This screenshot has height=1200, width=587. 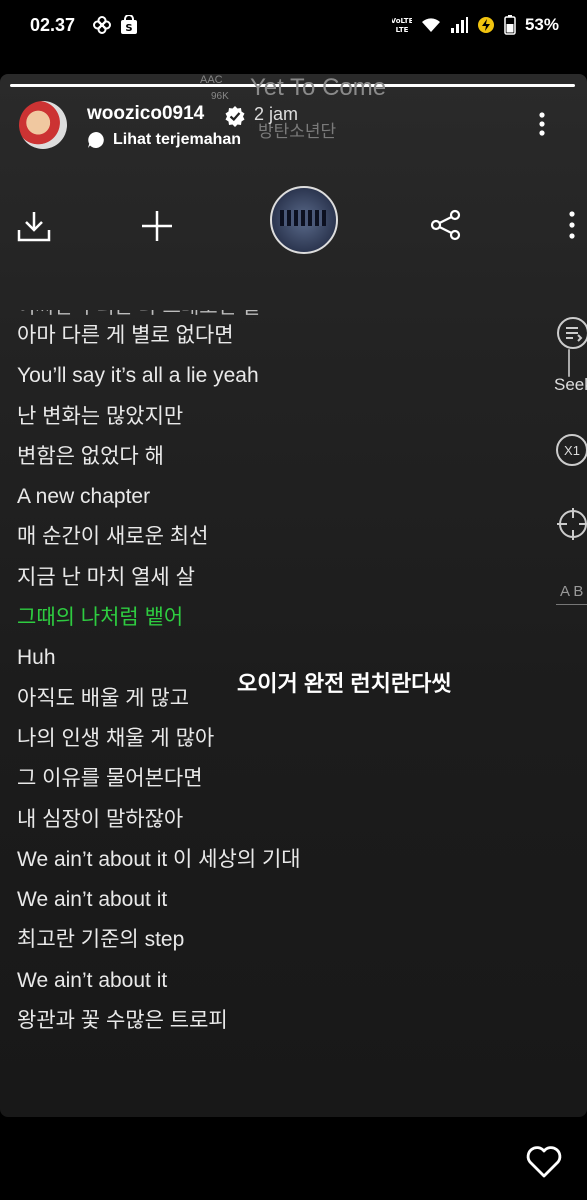 What do you see at coordinates (571, 524) in the screenshot?
I see `crosshair-icon` at bounding box center [571, 524].